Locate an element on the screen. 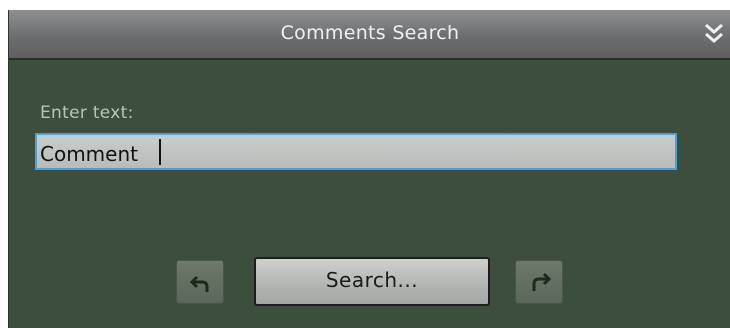 The height and width of the screenshot is (328, 730). back-button is located at coordinates (200, 282).